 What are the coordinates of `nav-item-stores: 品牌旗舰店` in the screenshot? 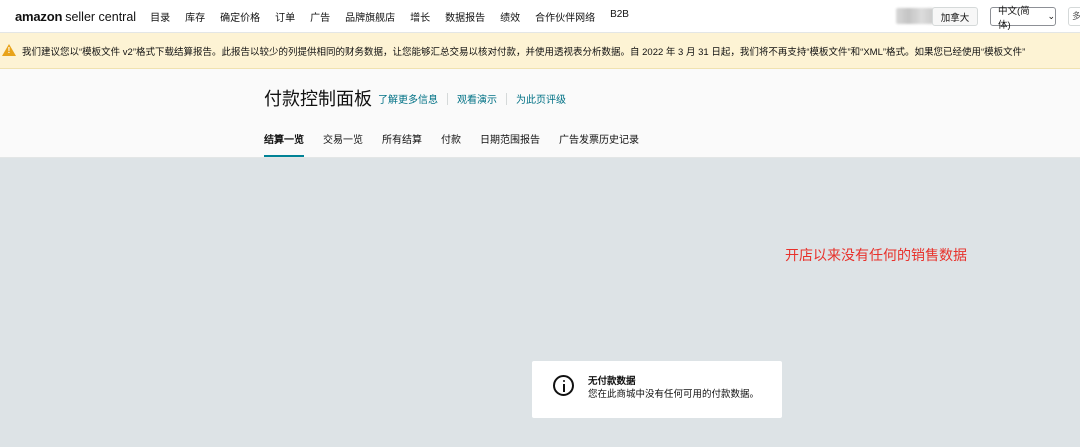 It's located at (370, 16).